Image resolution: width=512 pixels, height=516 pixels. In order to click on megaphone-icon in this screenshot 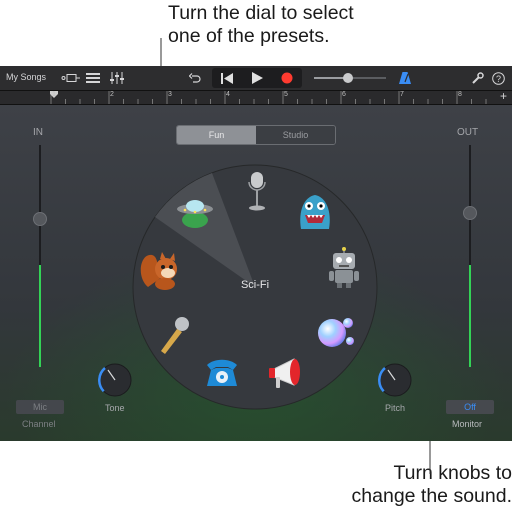, I will do `click(286, 373)`.